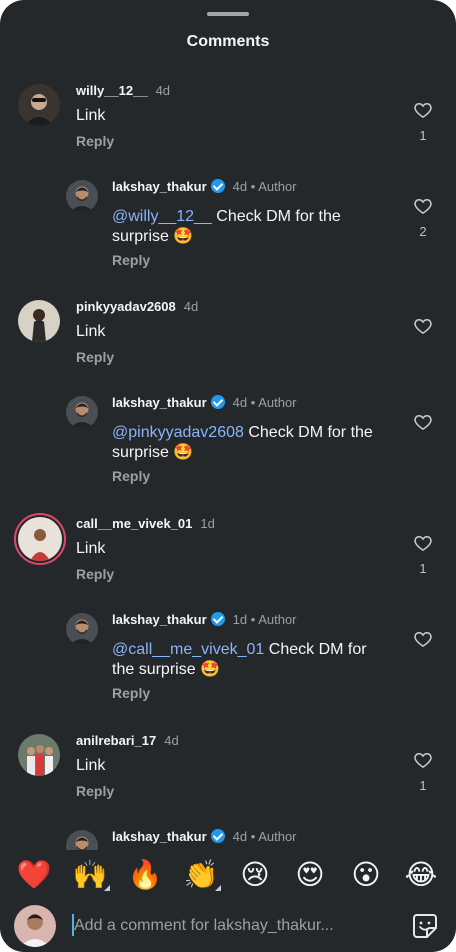 This screenshot has width=456, height=952. What do you see at coordinates (145, 523) in the screenshot?
I see `comment-username: call__me_vivek_01 1d` at bounding box center [145, 523].